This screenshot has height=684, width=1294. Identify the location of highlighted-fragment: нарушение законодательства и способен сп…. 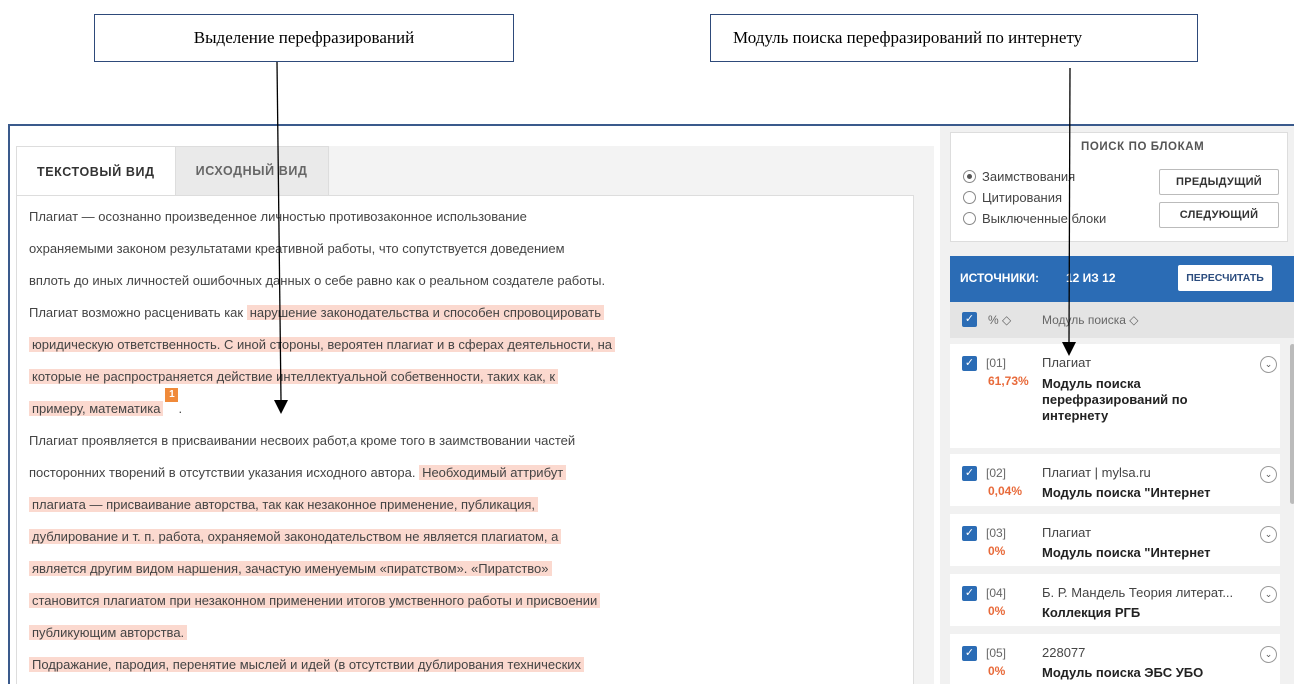
(425, 312).